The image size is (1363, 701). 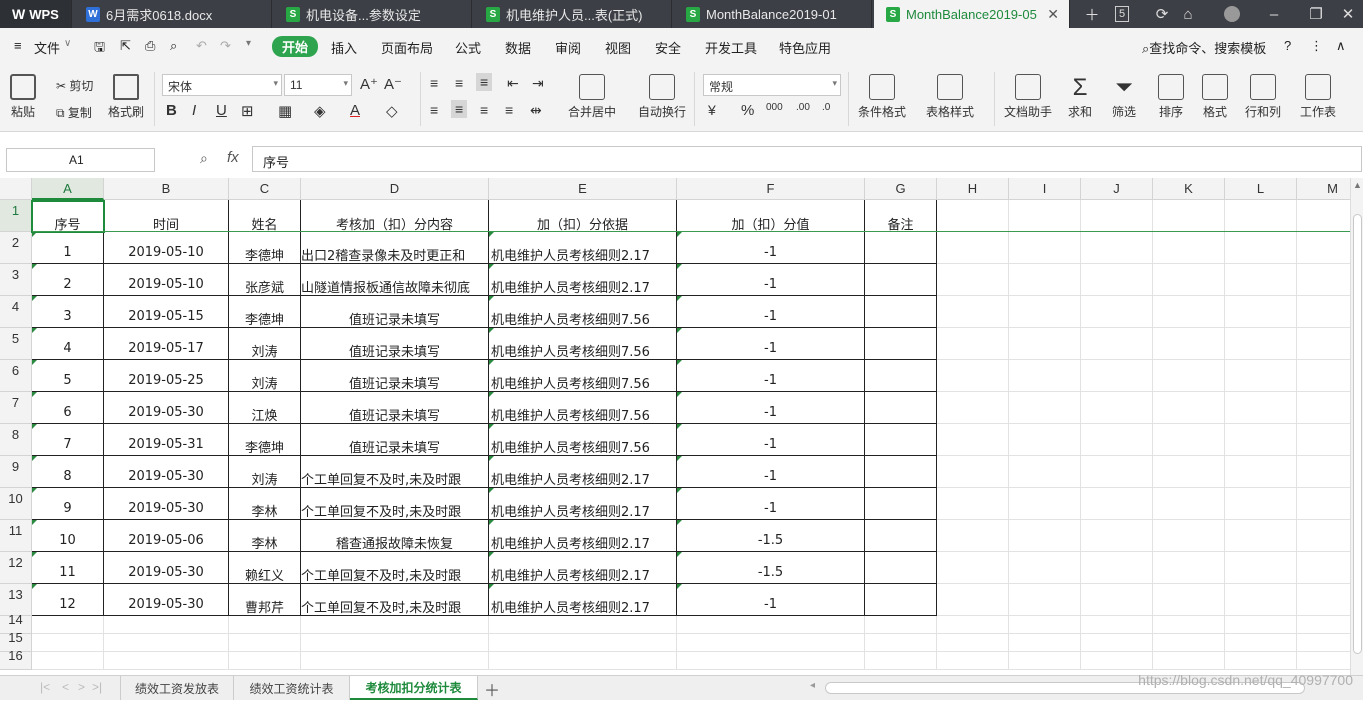 I want to click on formula-input: 序号, so click(x=807, y=159).